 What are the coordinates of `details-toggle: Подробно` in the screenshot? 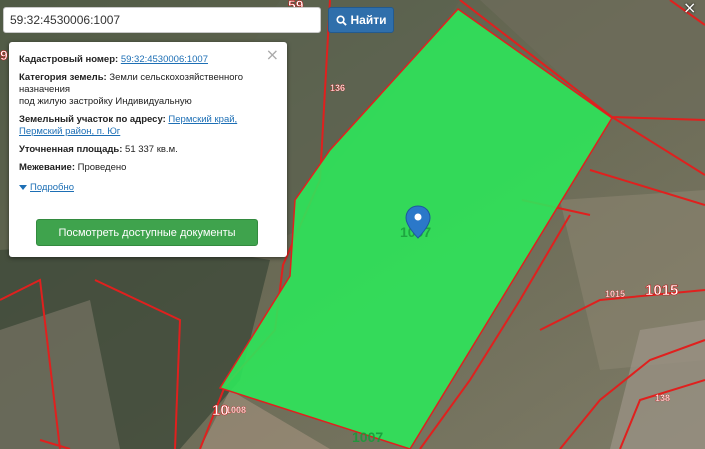 It's located at (148, 187).